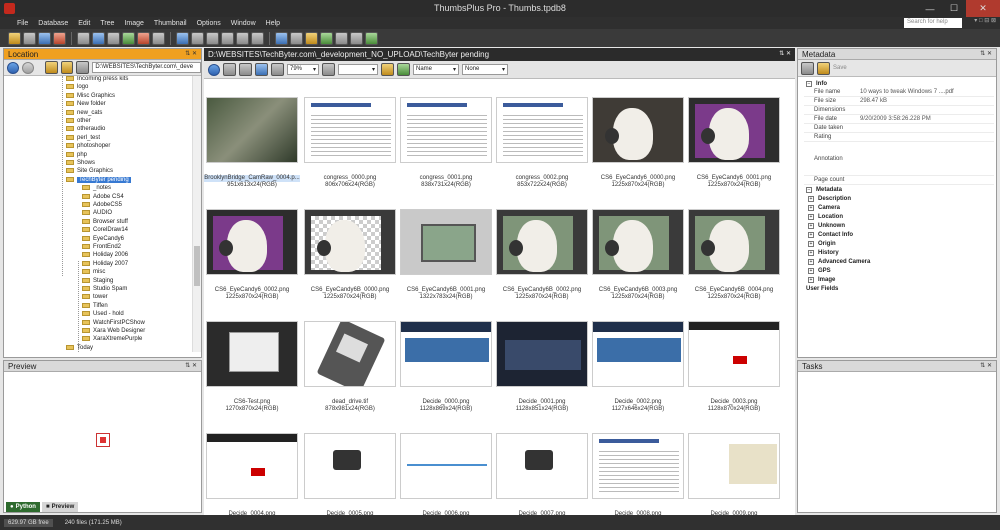  What do you see at coordinates (985, 20) in the screenshot?
I see `mdi-controls: ▾ □ ⊟ ⊠` at bounding box center [985, 20].